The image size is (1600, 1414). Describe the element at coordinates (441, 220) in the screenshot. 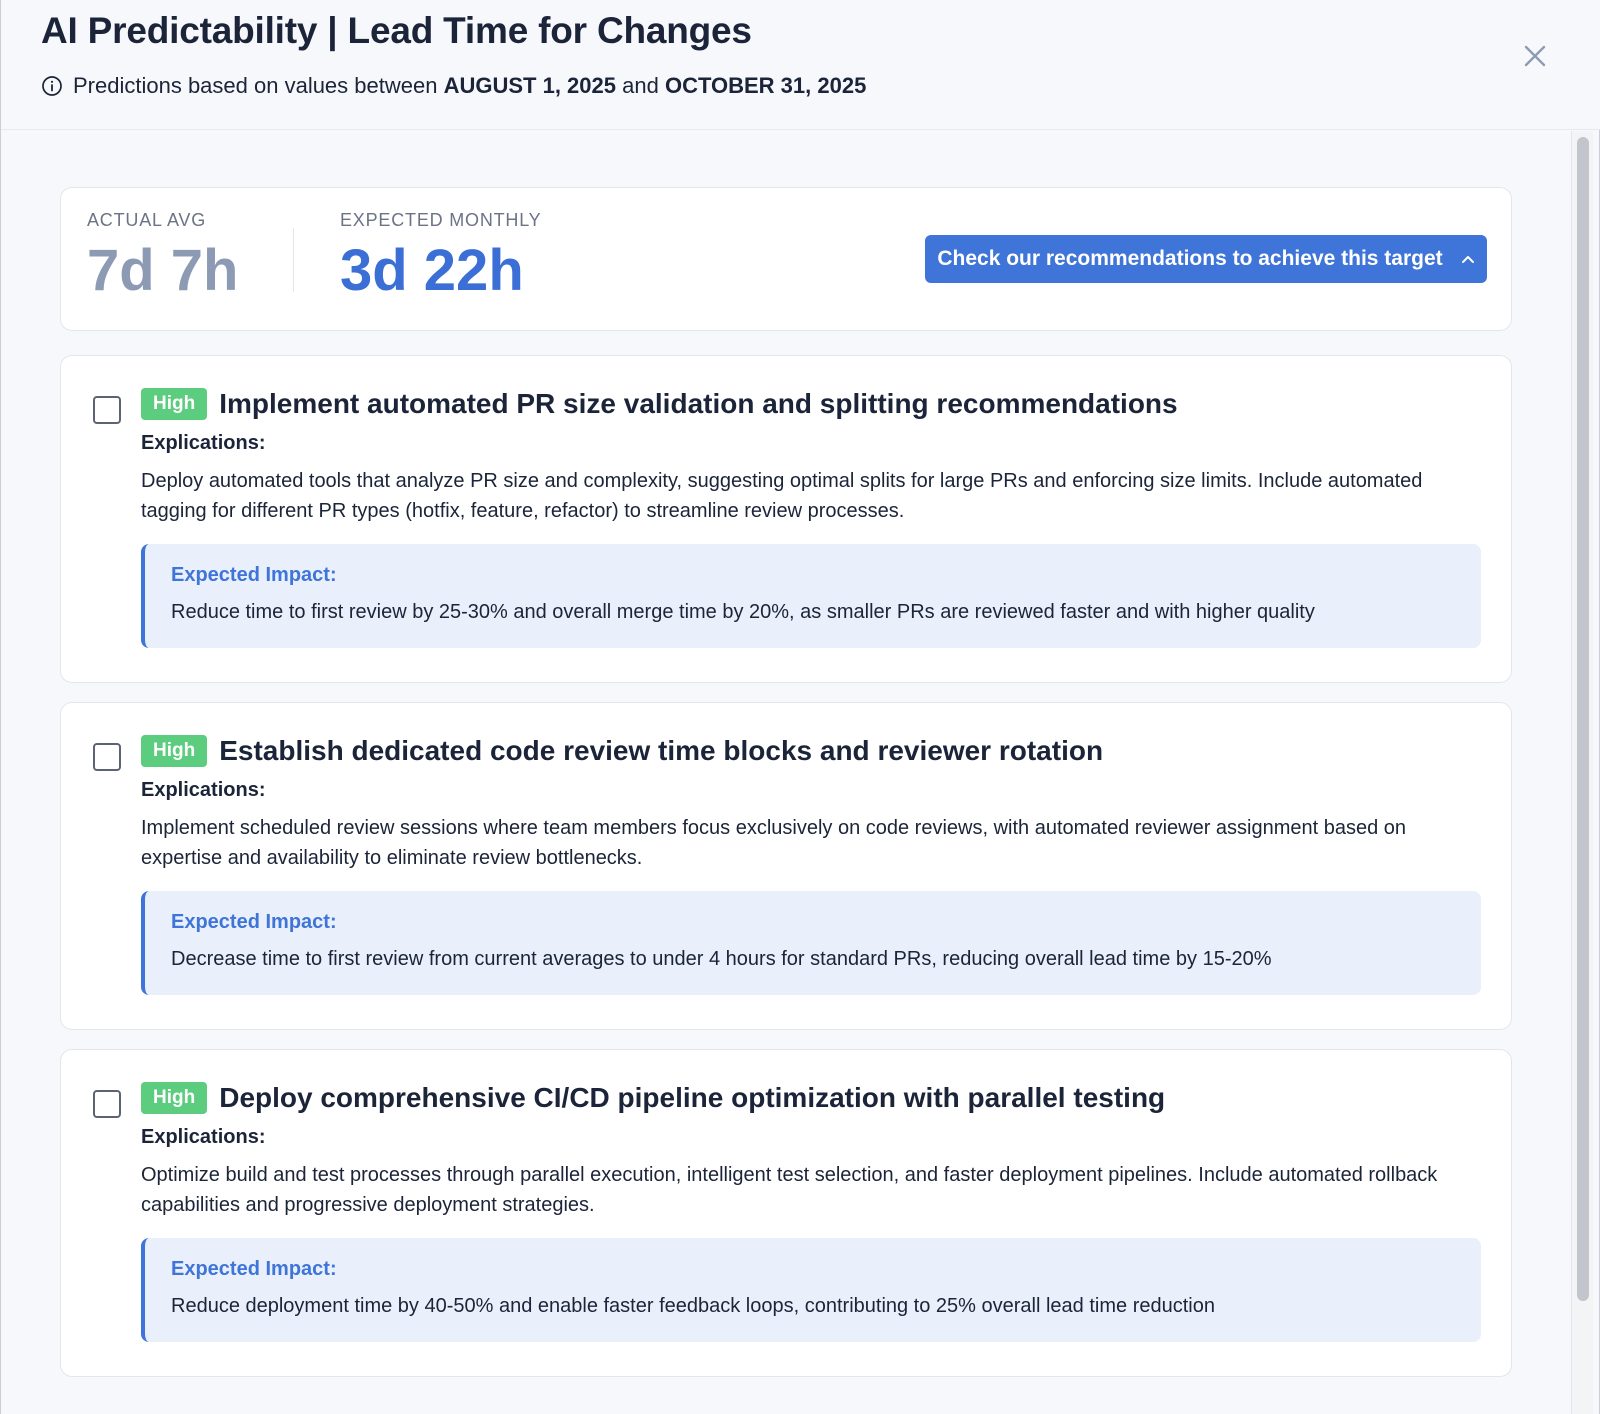

I see `expected-monthly-label: EXPECTED MONTHLY` at that location.